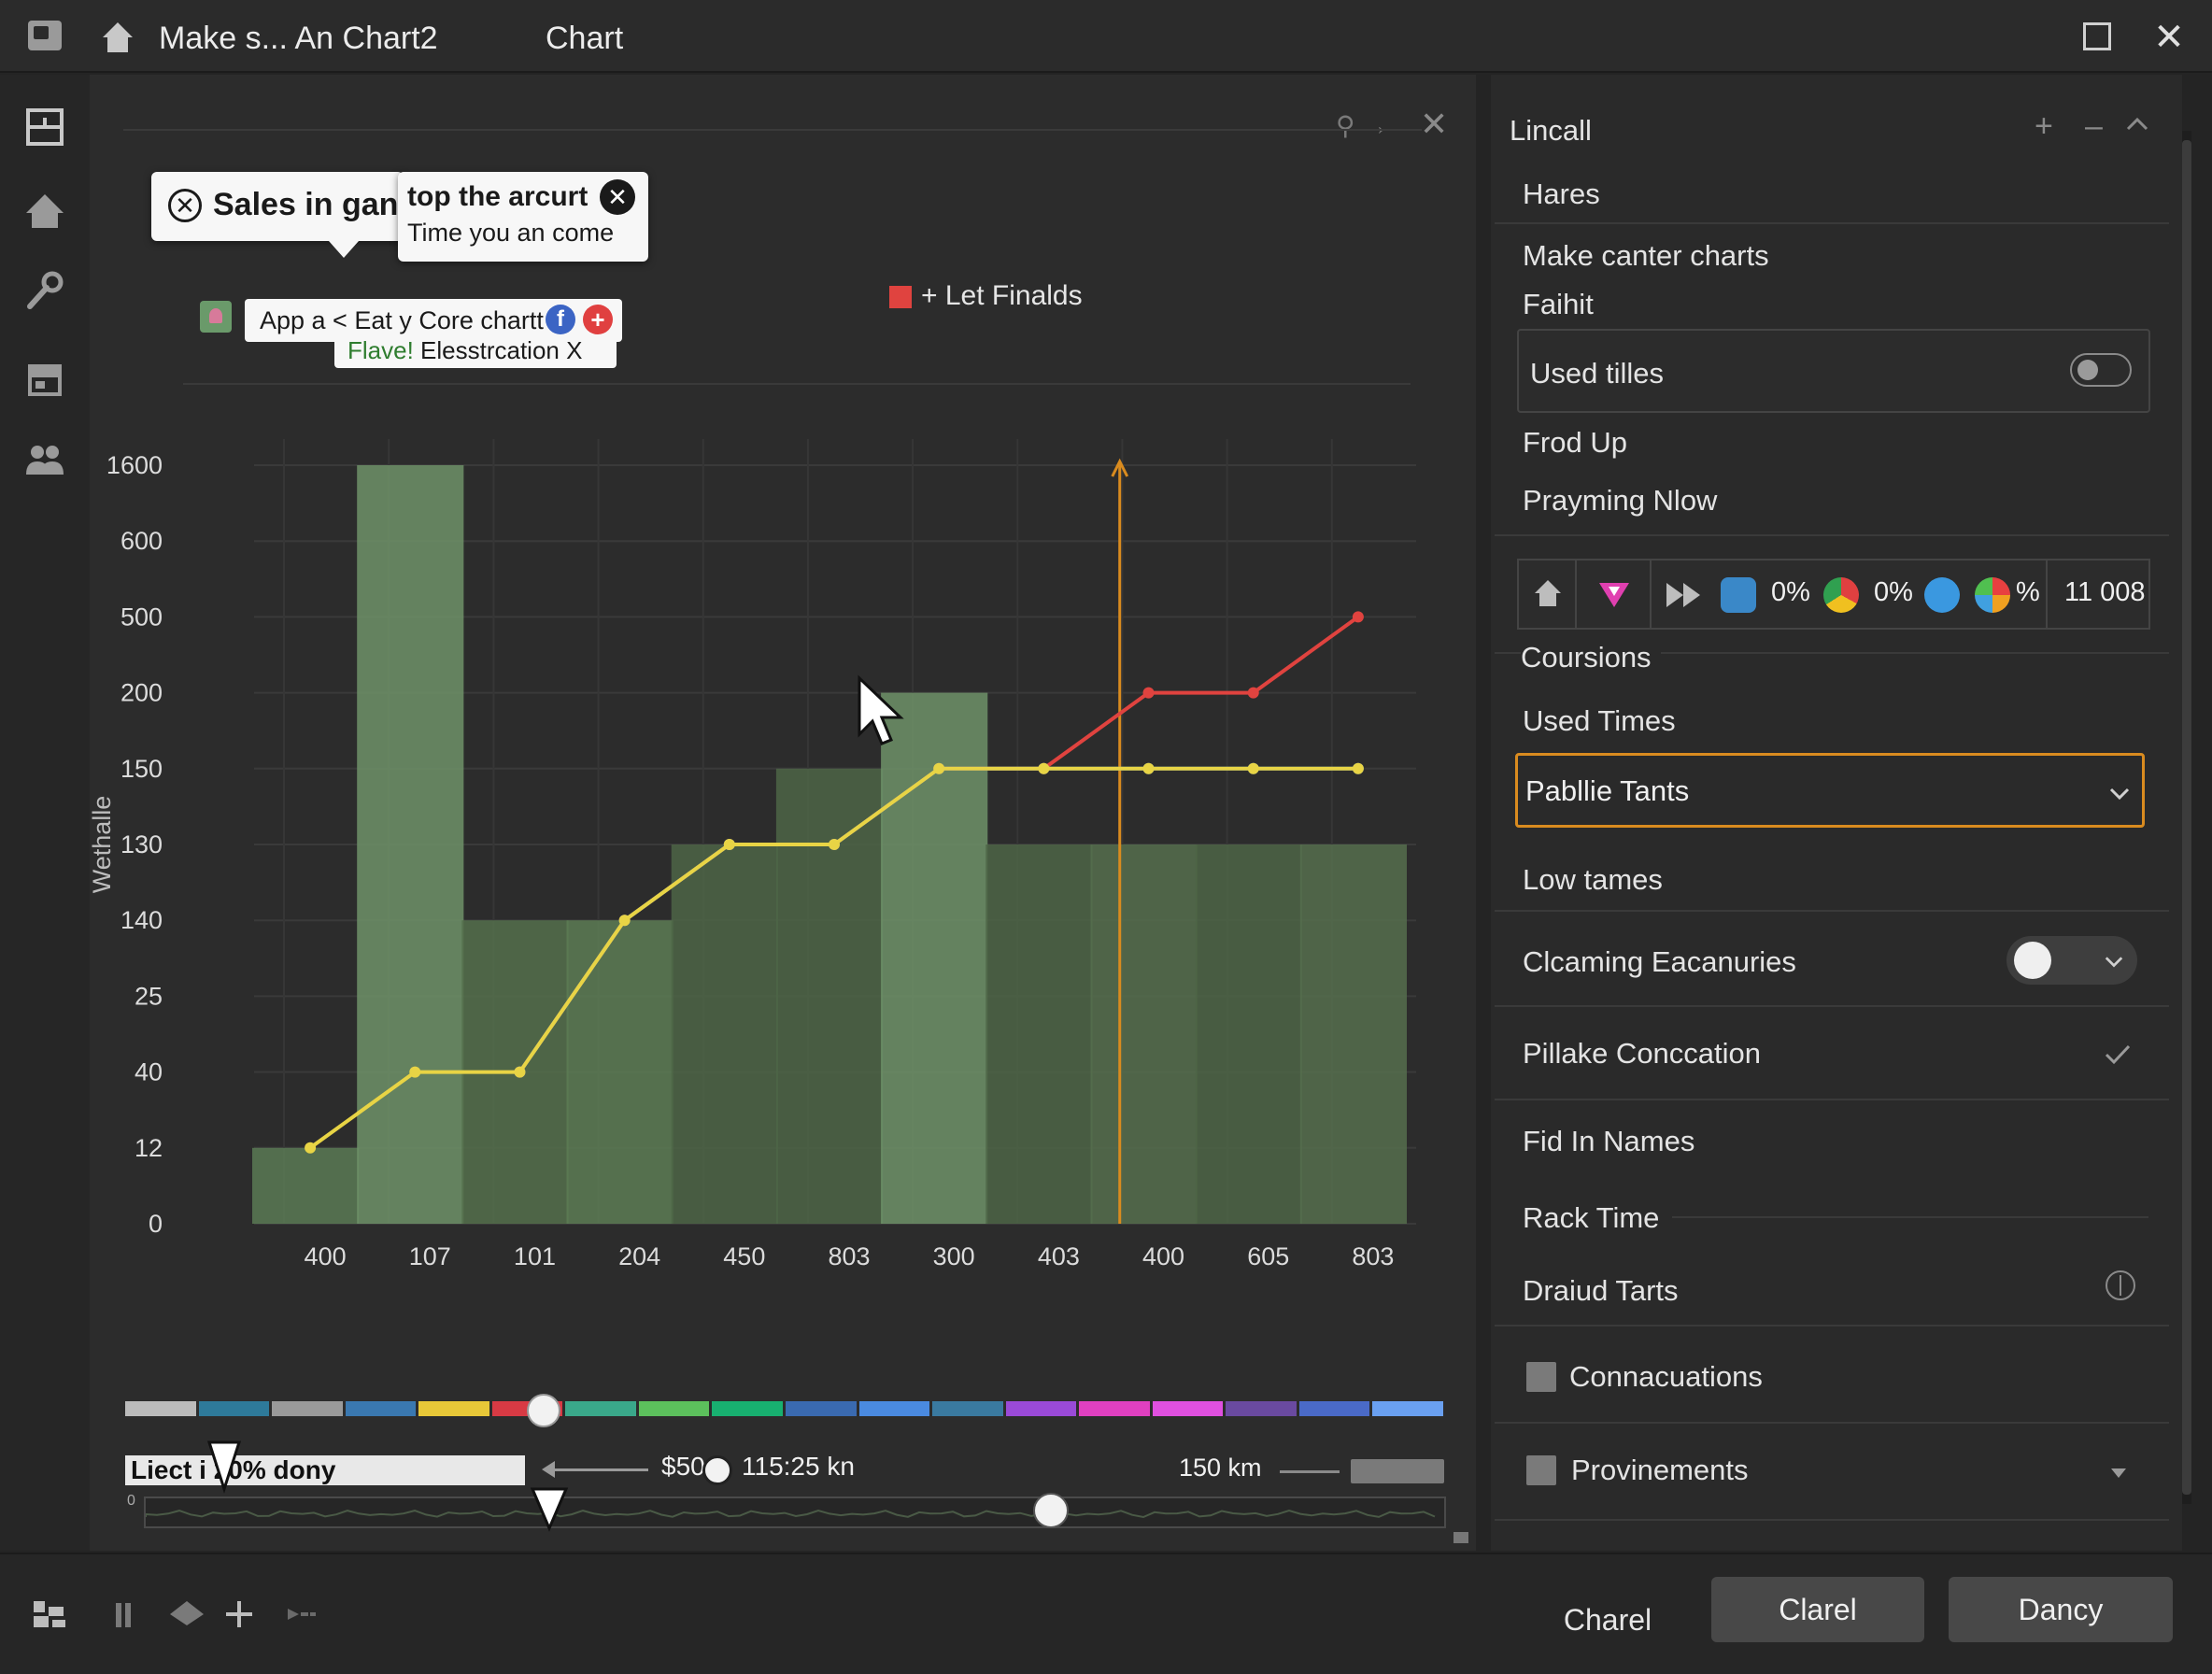  Describe the element at coordinates (2061, 1609) in the screenshot. I see `dancy-button: Dancy` at that location.